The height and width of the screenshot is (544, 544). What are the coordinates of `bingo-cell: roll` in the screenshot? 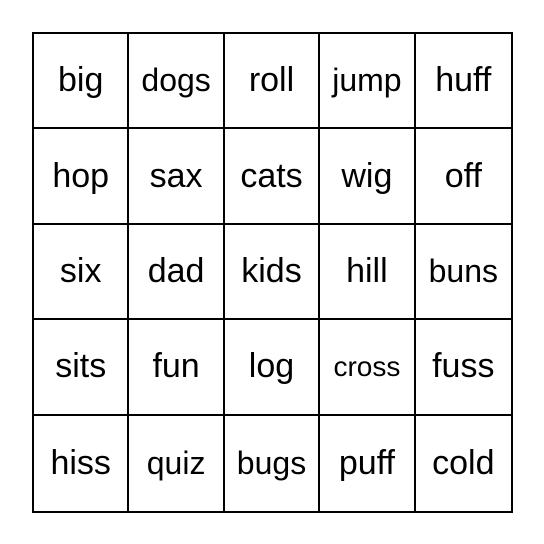 It's located at (272, 82).